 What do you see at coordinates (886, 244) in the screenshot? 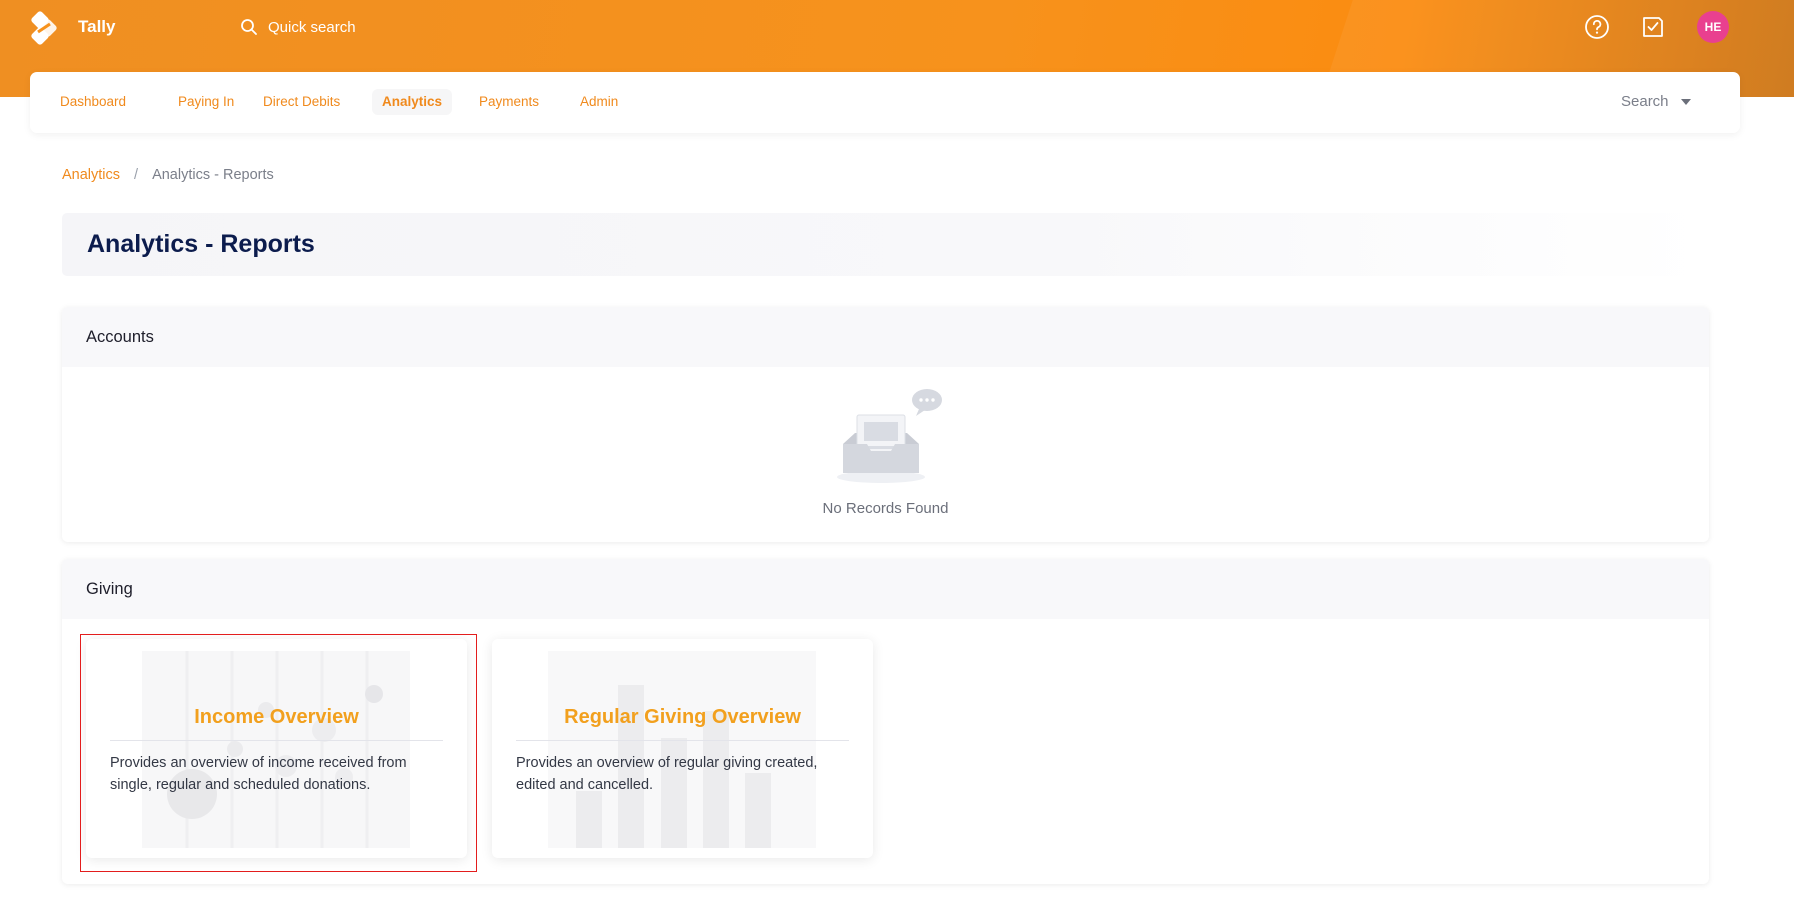
I see `page-title-bar: Analytics - Reports` at bounding box center [886, 244].